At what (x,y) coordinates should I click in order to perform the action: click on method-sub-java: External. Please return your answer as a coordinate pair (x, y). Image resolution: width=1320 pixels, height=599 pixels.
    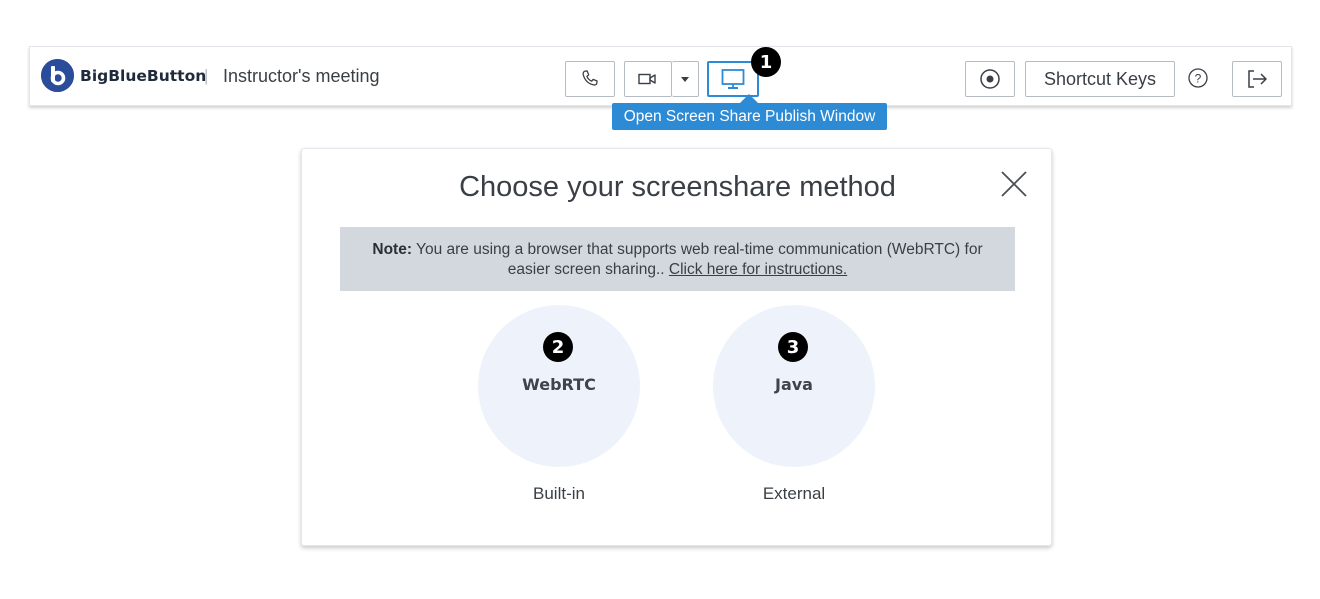
    Looking at the image, I should click on (794, 493).